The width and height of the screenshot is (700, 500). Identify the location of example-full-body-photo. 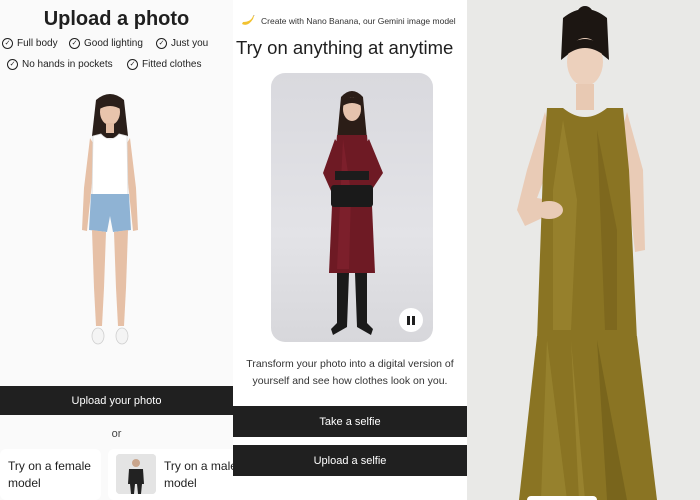
(110, 219).